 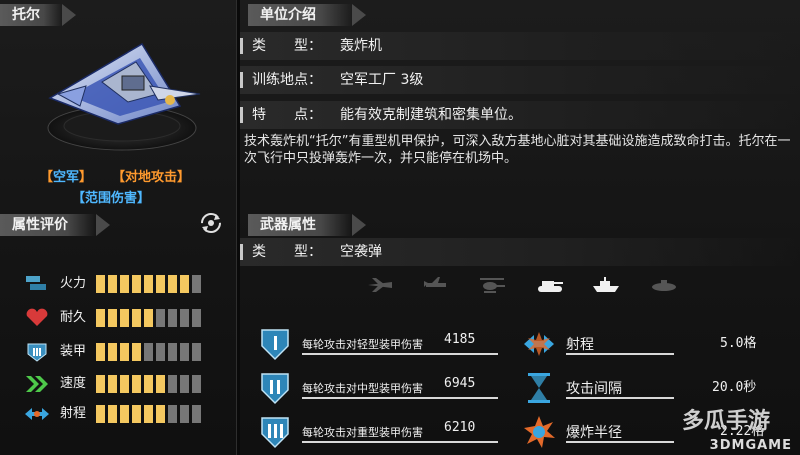 I want to click on armor-light-icon, so click(x=275, y=345).